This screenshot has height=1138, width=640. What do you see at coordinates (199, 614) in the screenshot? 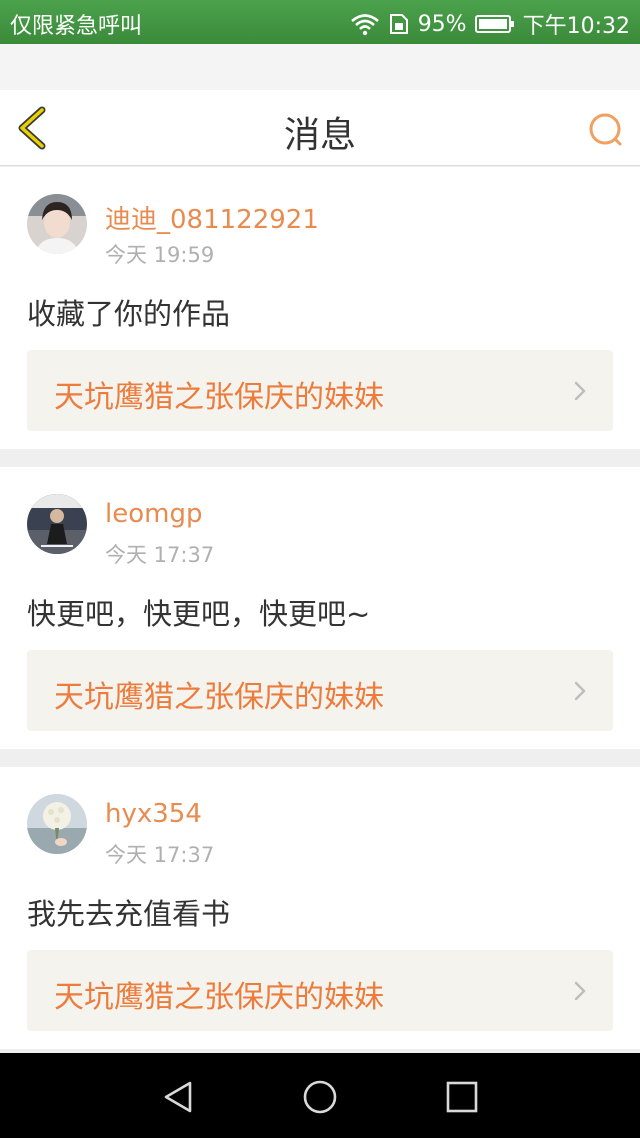
I see `message-text: 快更吧，快更吧，快更吧~` at bounding box center [199, 614].